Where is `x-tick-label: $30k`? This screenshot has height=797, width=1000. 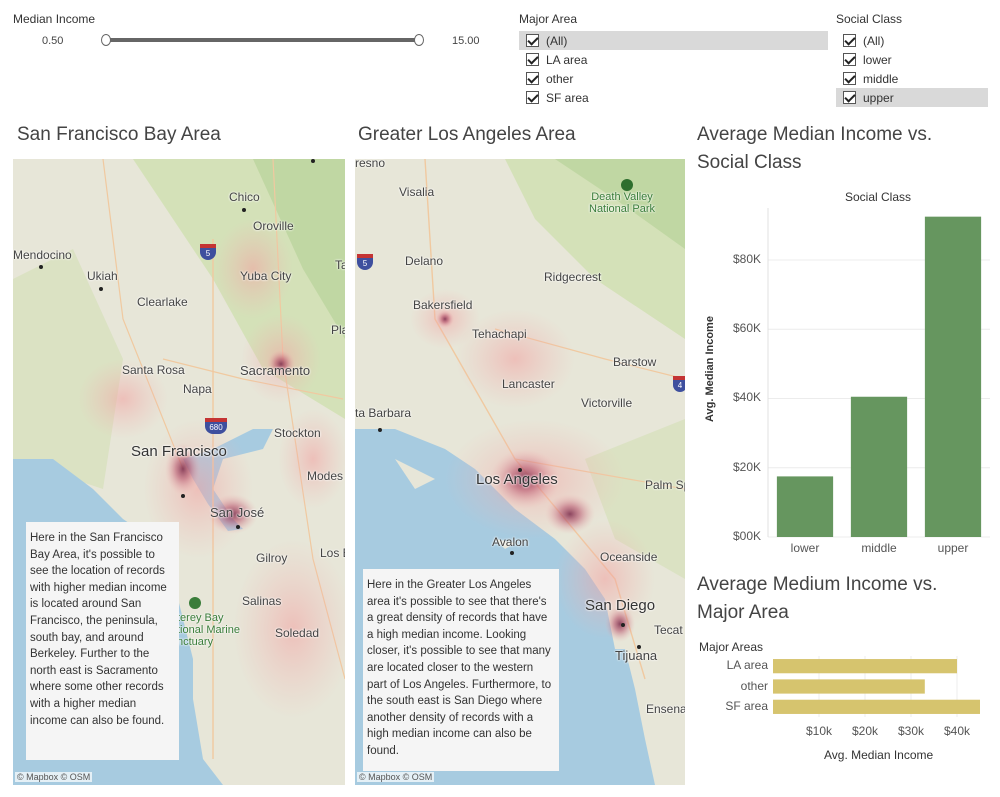
x-tick-label: $30k is located at coordinates (911, 731).